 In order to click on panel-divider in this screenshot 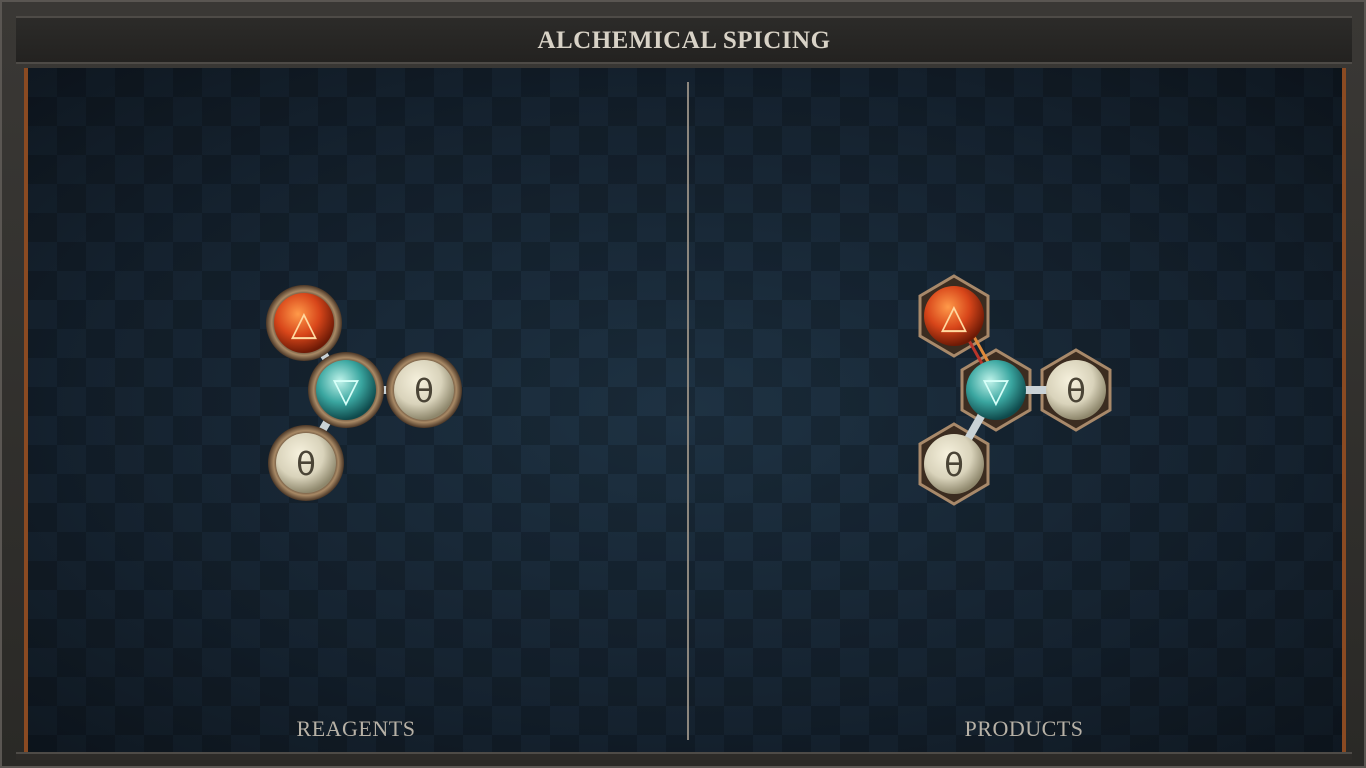, I will do `click(688, 411)`.